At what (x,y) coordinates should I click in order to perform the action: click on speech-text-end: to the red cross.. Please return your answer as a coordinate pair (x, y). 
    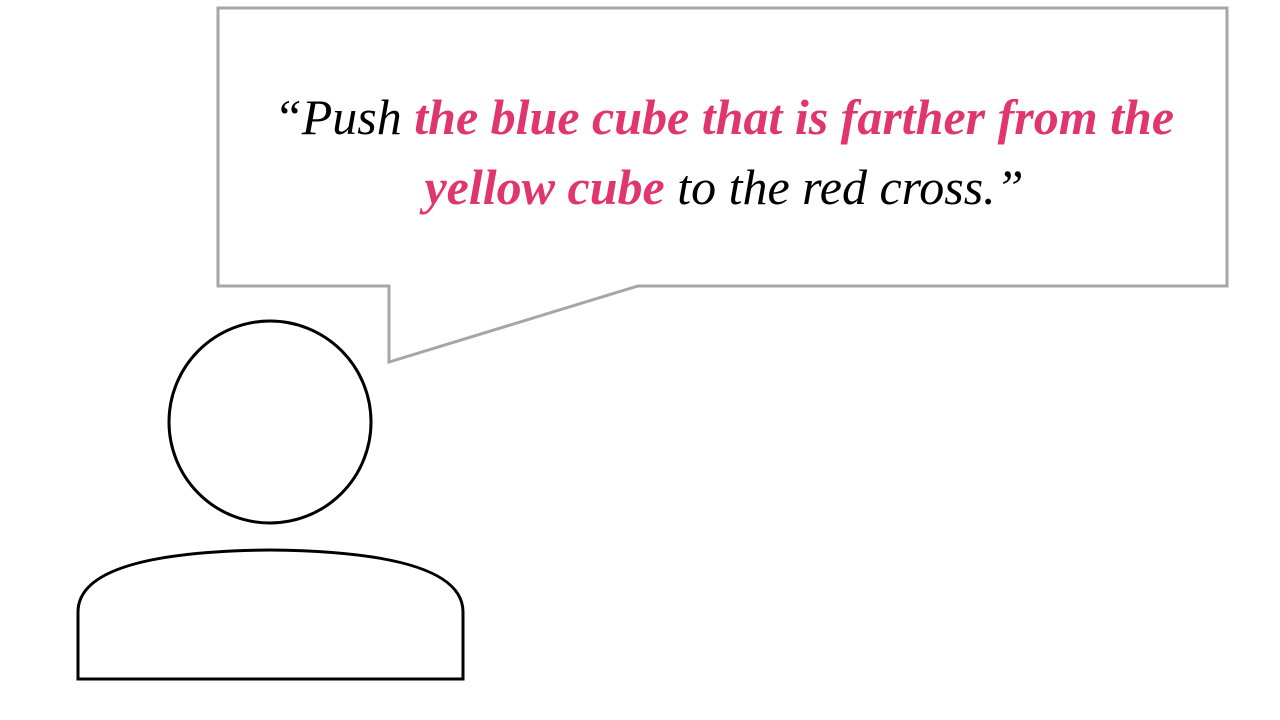
    Looking at the image, I should click on (830, 187).